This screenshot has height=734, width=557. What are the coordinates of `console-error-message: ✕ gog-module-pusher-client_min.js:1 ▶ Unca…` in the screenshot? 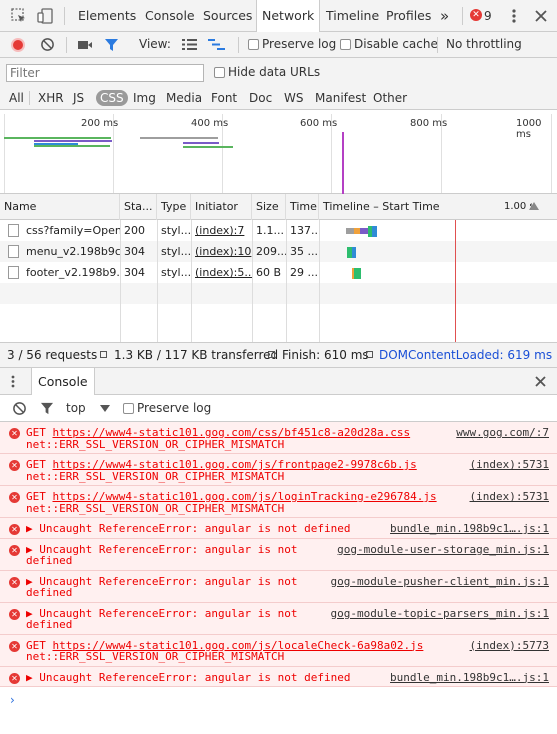 It's located at (278, 586).